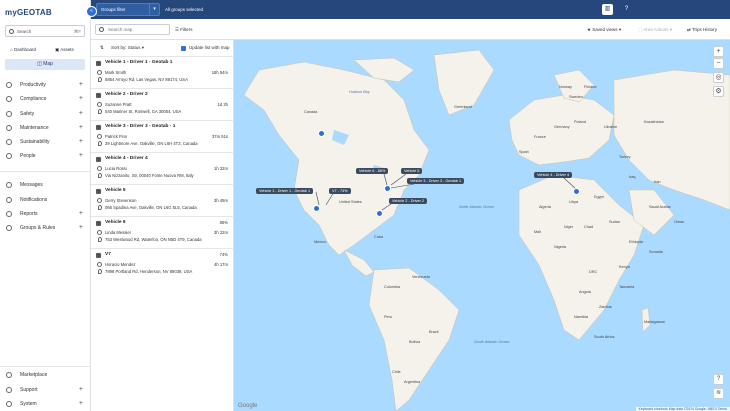 The height and width of the screenshot is (411, 730). Describe the element at coordinates (45, 200) in the screenshot. I see `nav-notifications: Notifications` at that location.